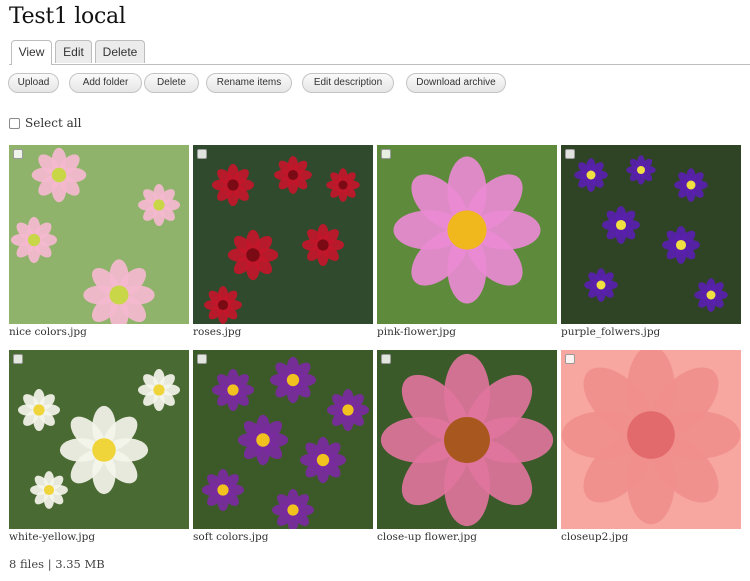 Image resolution: width=750 pixels, height=581 pixels. I want to click on file-item: purple_folwers.jpg, so click(651, 242).